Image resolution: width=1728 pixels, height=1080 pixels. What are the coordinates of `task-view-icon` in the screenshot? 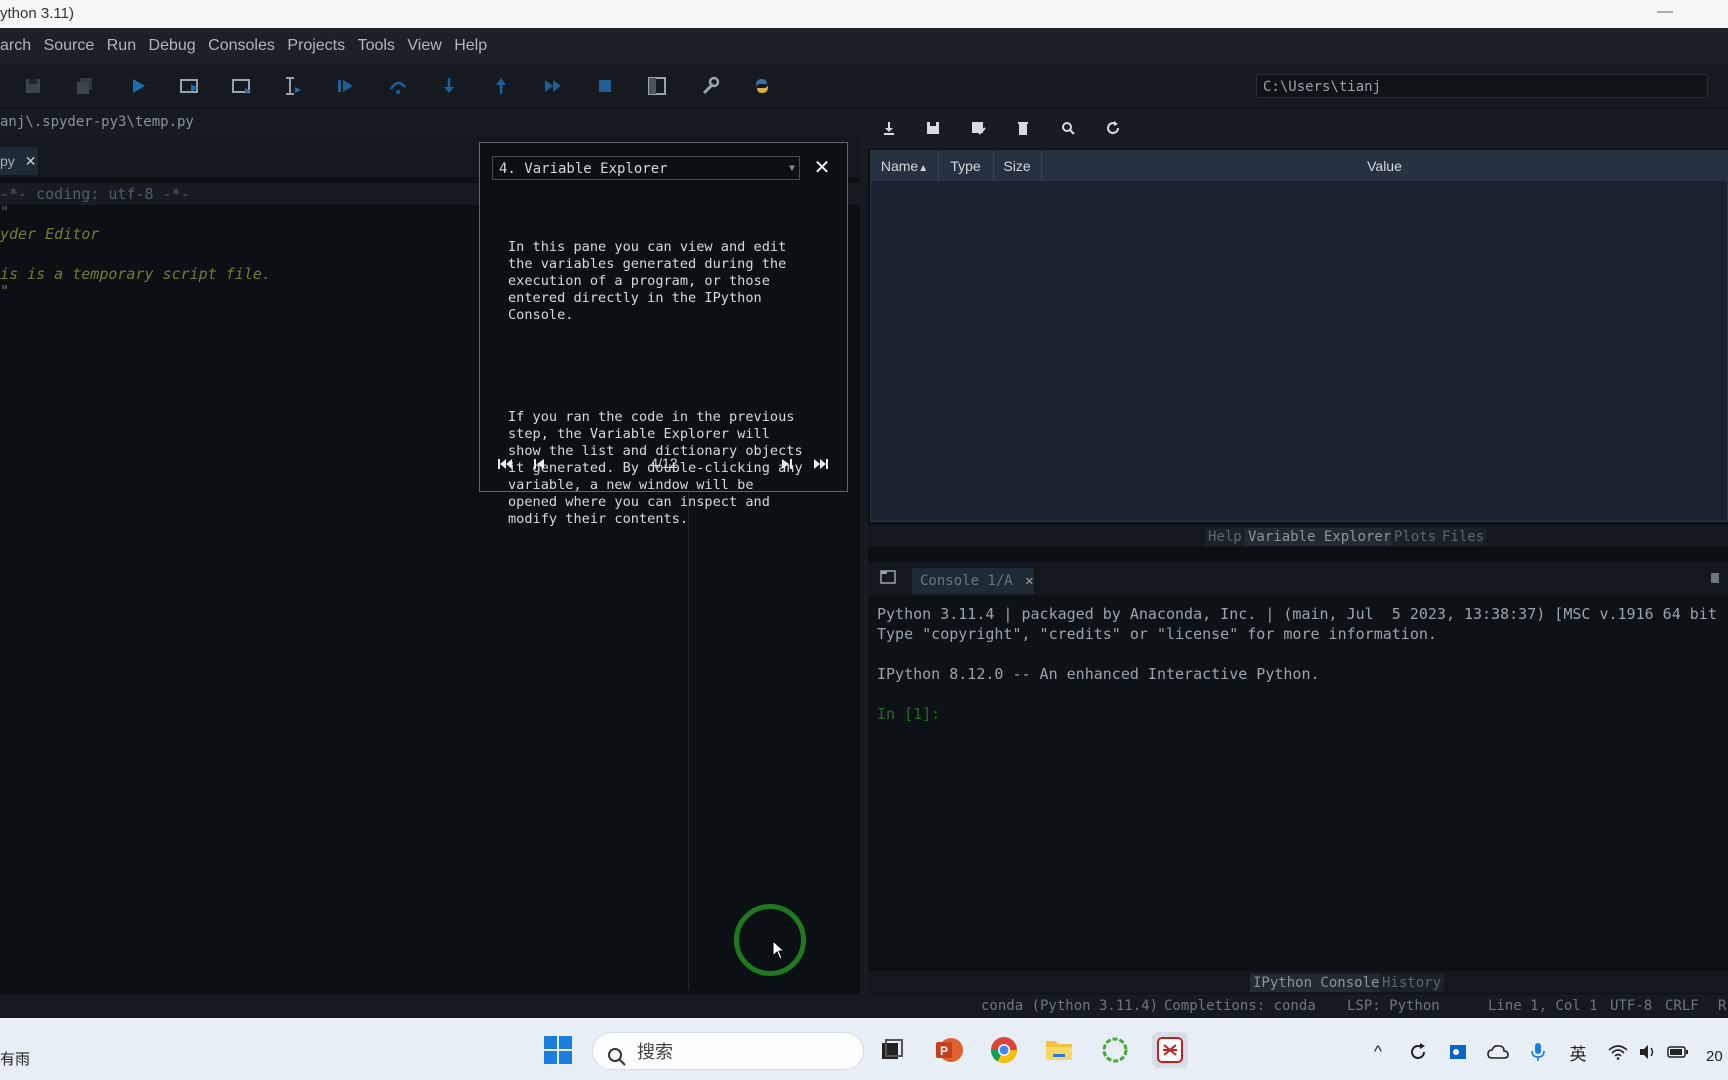 It's located at (892, 1050).